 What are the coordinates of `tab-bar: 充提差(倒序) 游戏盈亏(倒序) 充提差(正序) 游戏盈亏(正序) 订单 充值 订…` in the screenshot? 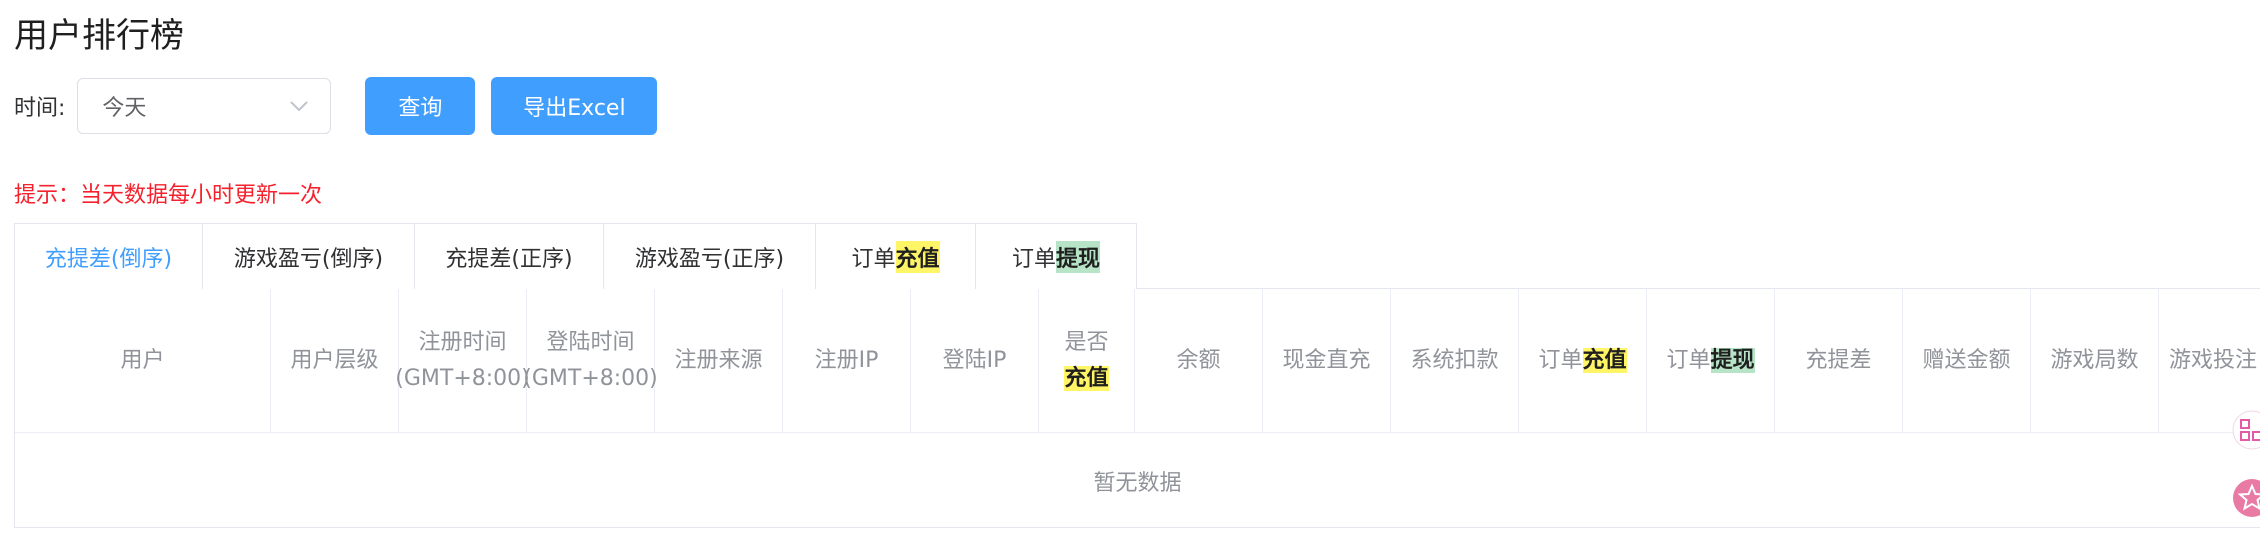 It's located at (575, 256).